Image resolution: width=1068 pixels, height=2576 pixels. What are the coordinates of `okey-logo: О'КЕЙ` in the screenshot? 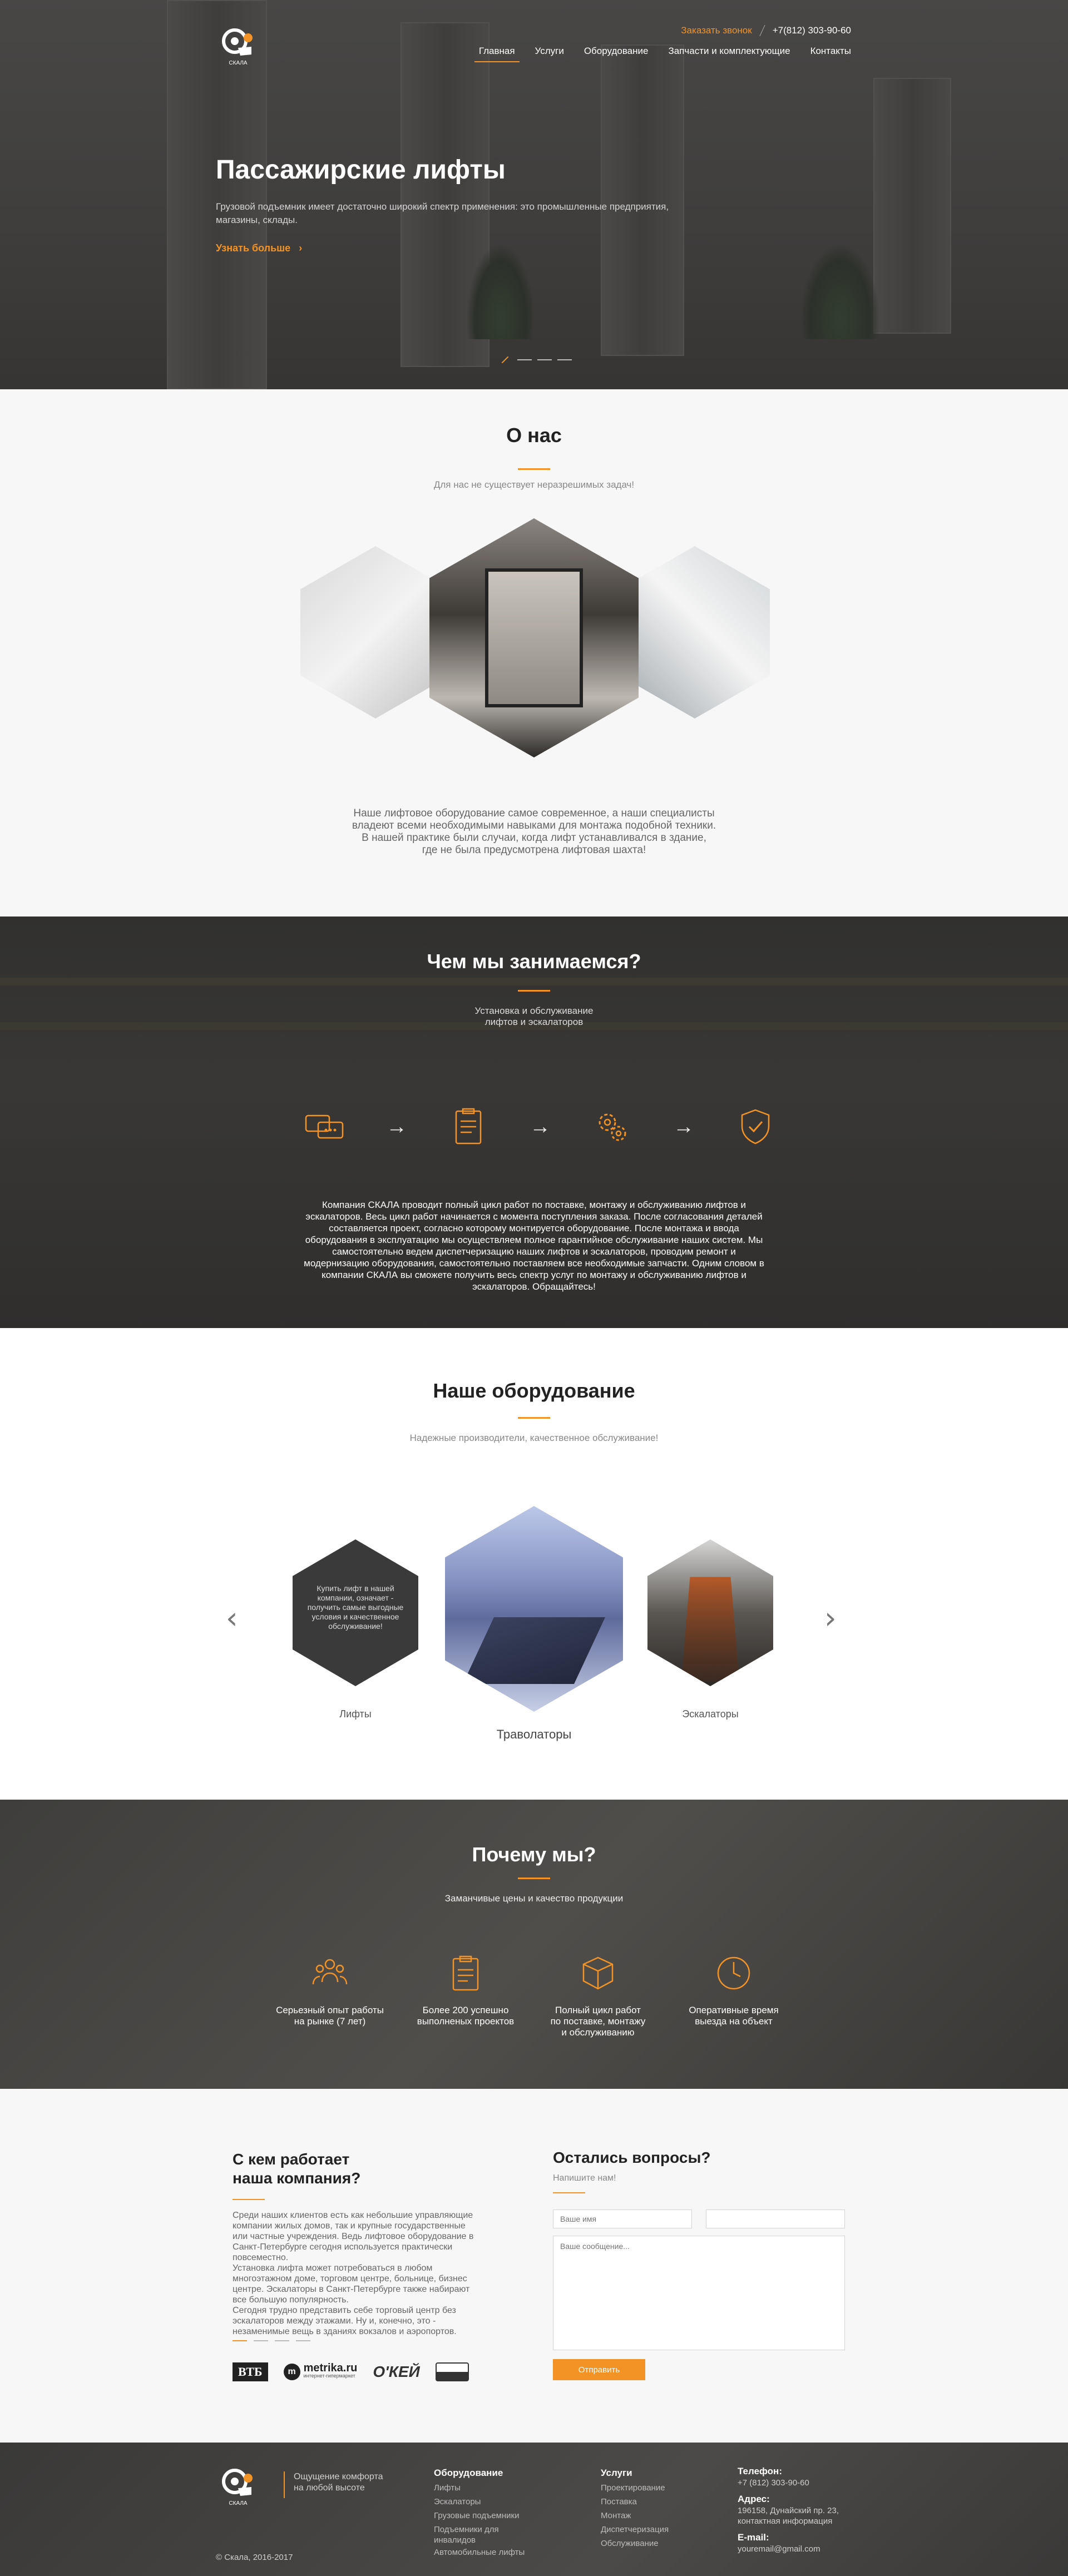 It's located at (396, 2372).